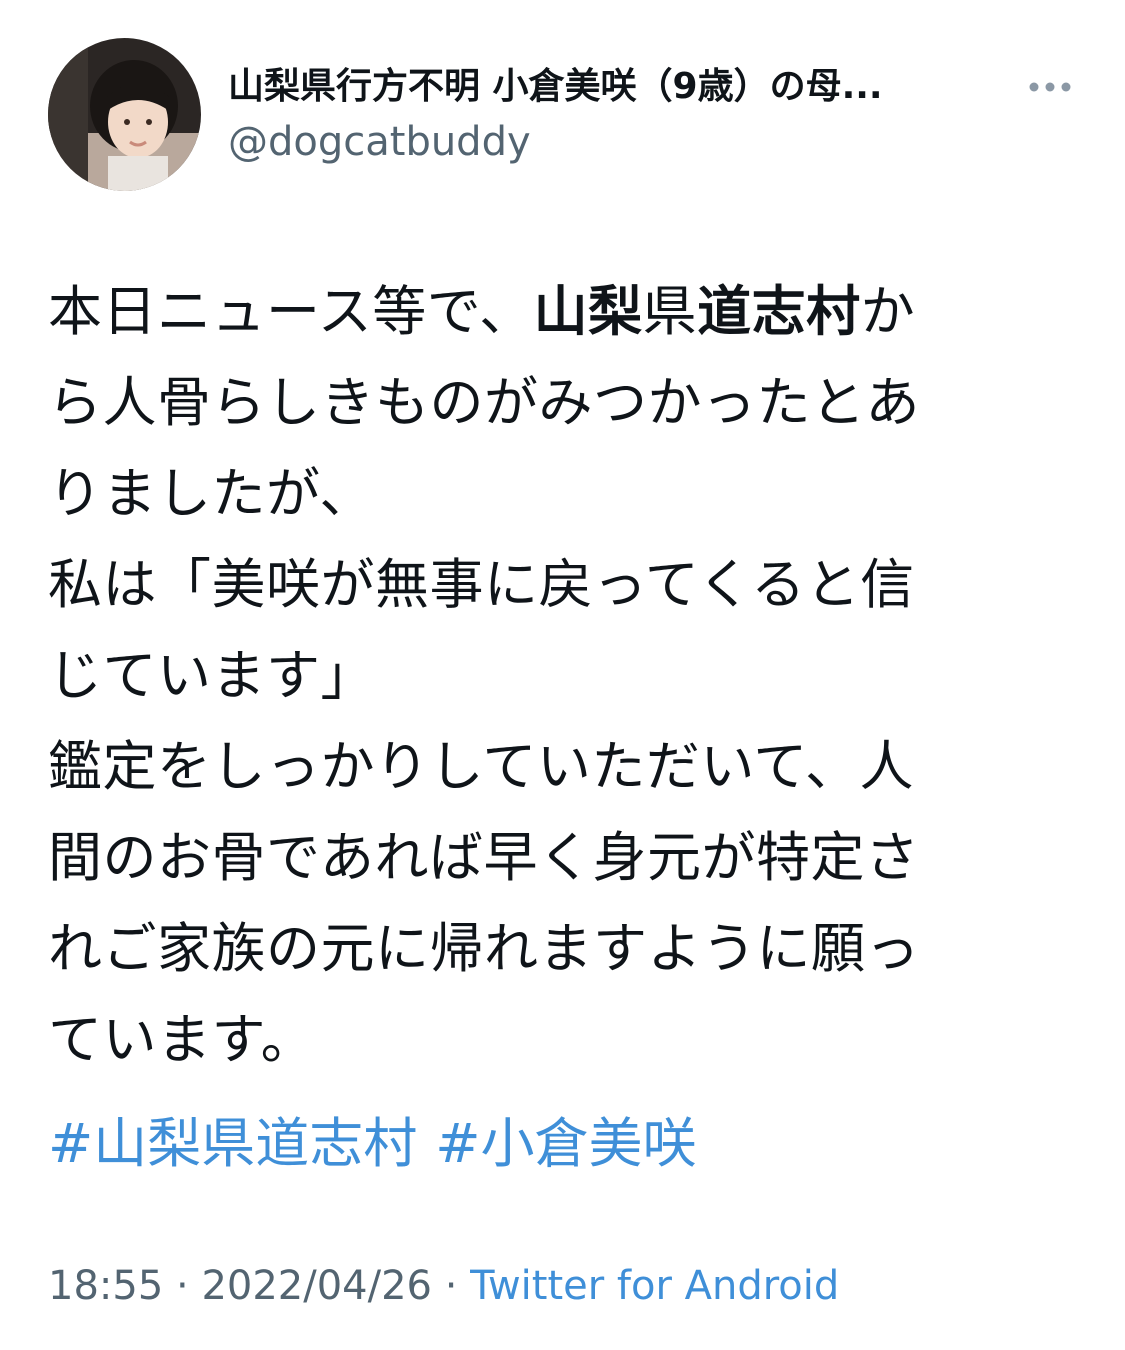 This screenshot has width=1125, height=1350. Describe the element at coordinates (182, 1039) in the screenshot. I see `tweet-line: ています。` at that location.